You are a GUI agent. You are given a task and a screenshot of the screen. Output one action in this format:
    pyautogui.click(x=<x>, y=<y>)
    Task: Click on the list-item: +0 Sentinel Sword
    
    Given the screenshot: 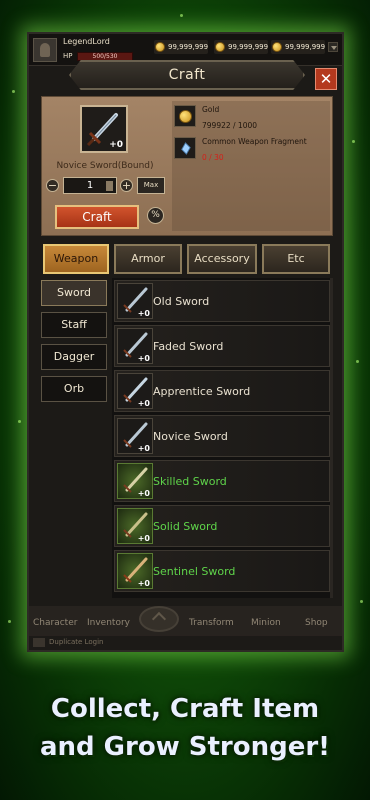 What is the action you would take?
    pyautogui.click(x=222, y=571)
    